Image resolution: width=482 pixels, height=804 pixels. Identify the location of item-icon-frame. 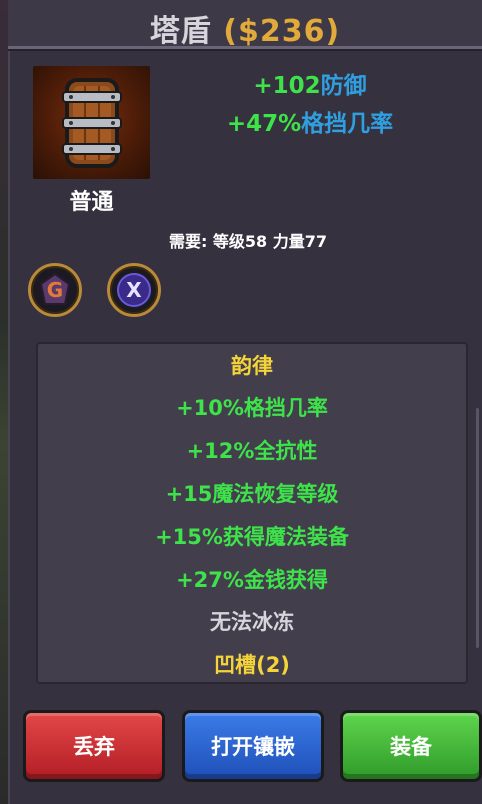
(91, 122).